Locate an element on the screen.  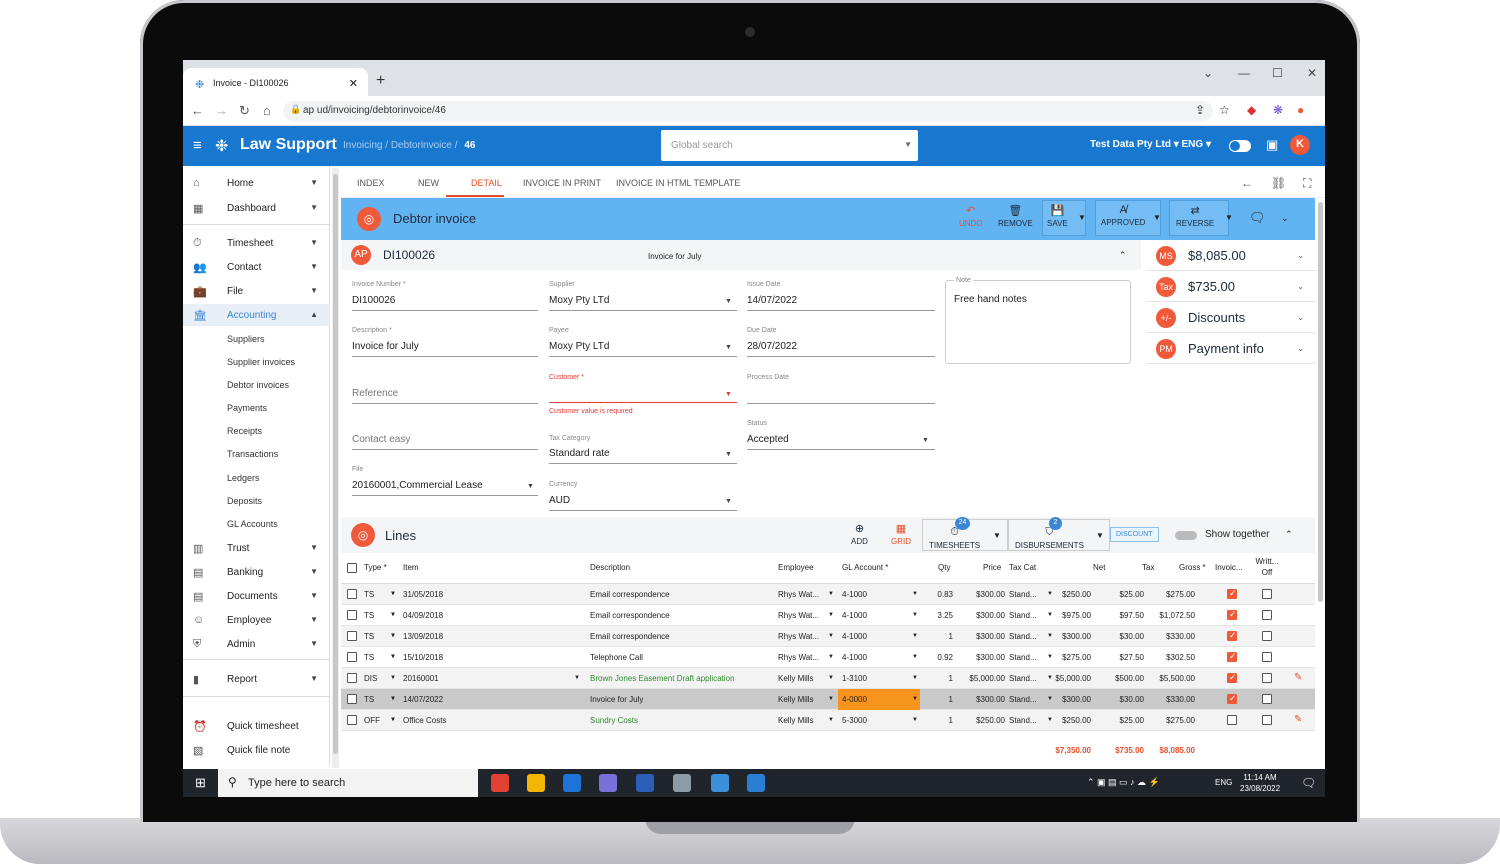
tab-detail: DETAIL is located at coordinates (486, 183).